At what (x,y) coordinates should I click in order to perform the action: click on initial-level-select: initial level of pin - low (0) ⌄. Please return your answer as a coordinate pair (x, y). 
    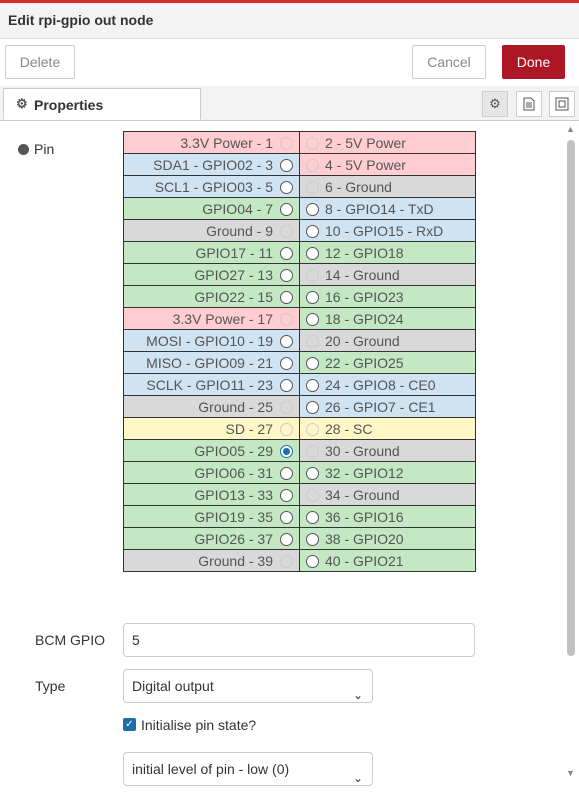
    Looking at the image, I should click on (248, 769).